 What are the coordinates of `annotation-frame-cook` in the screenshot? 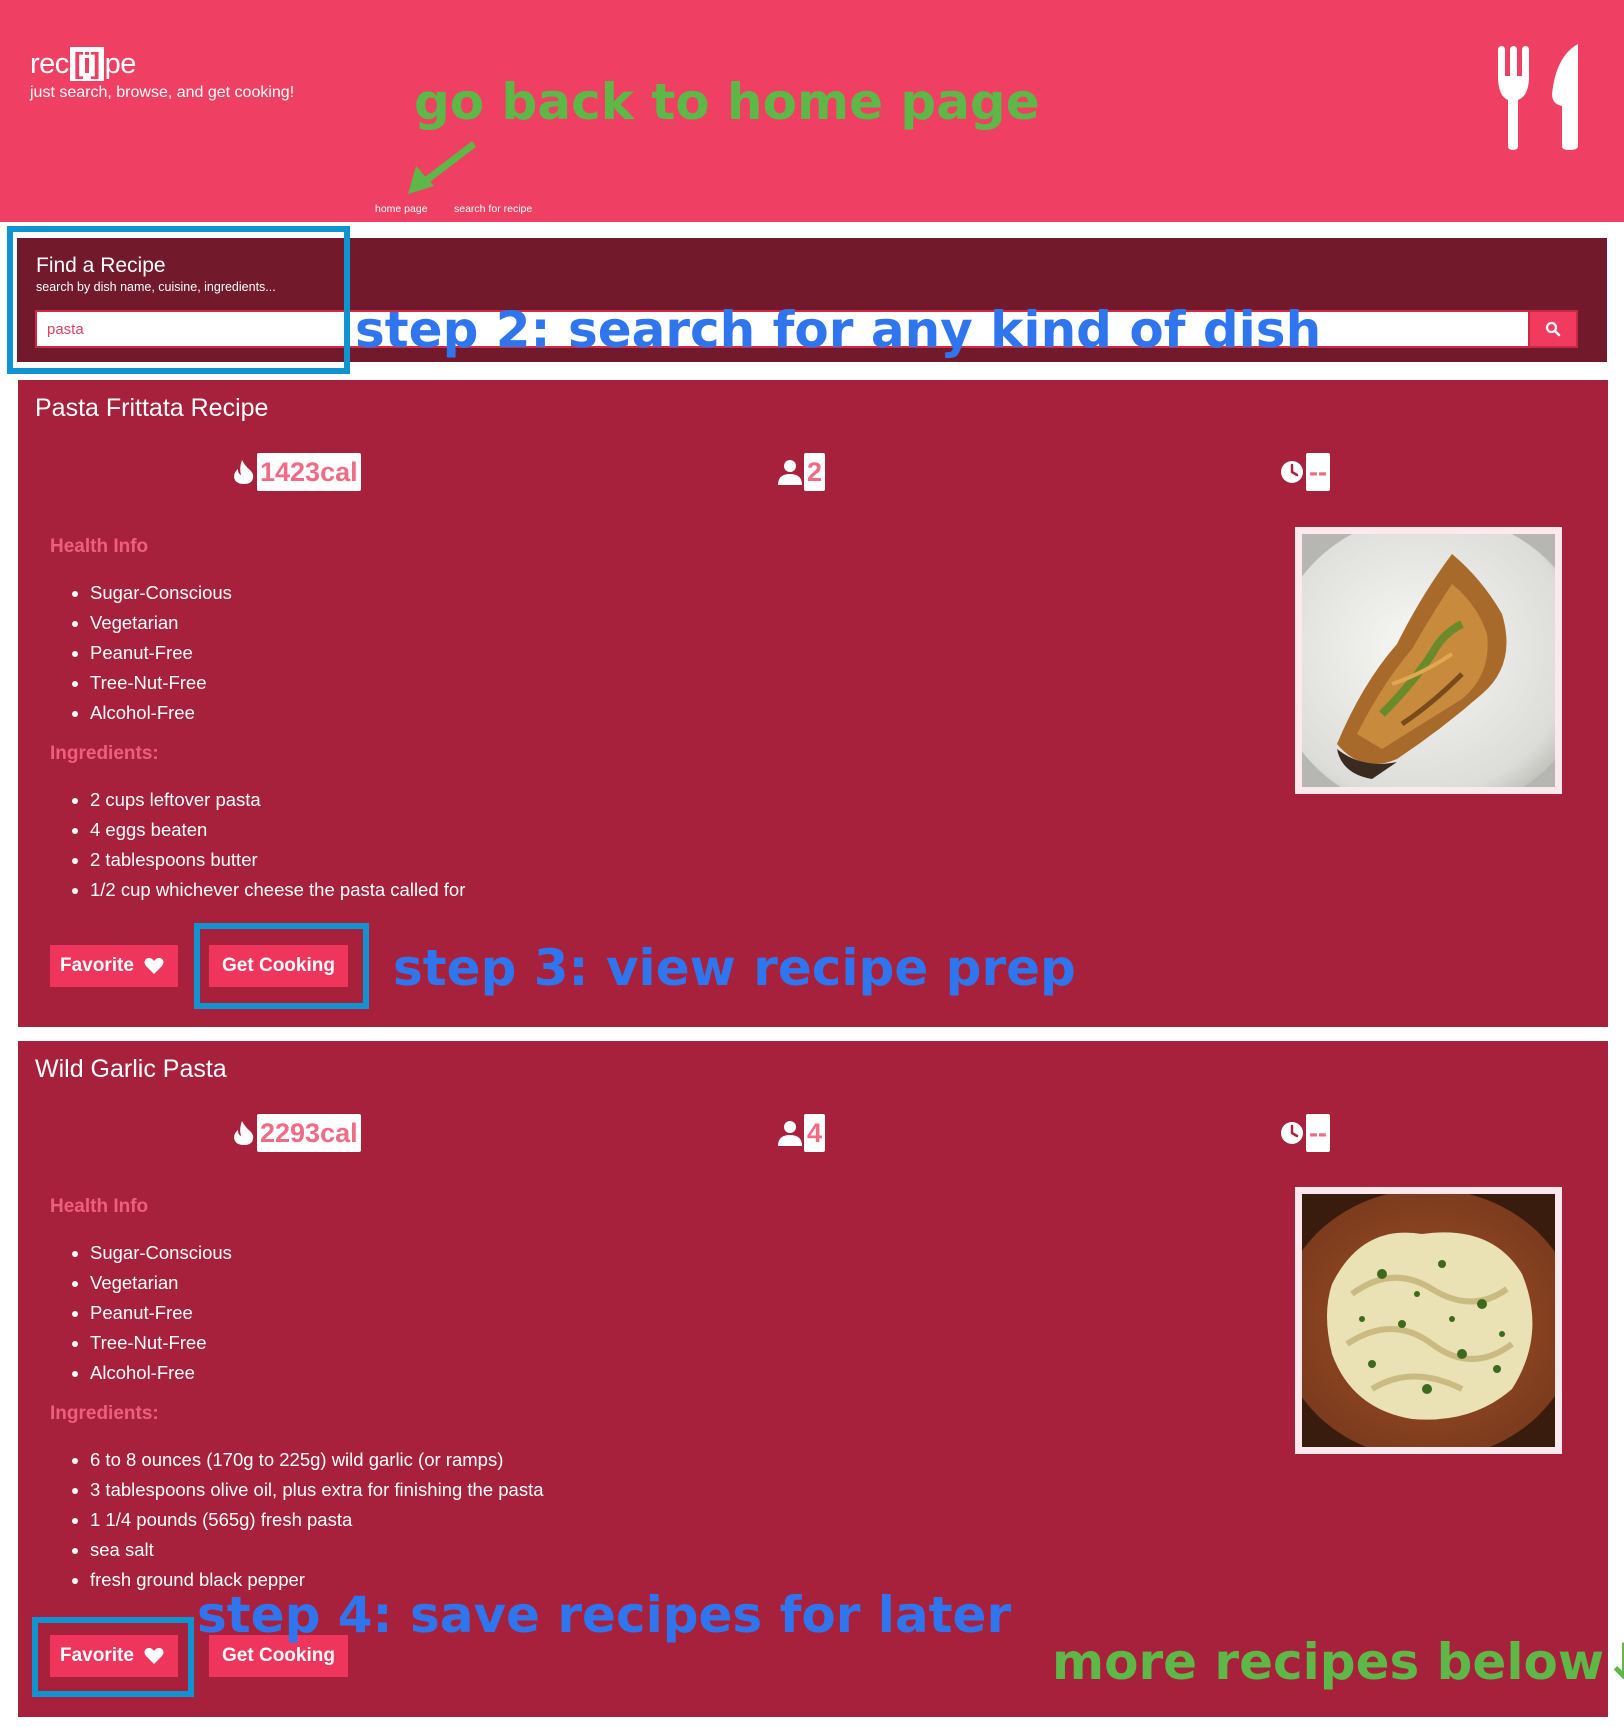 It's located at (281, 966).